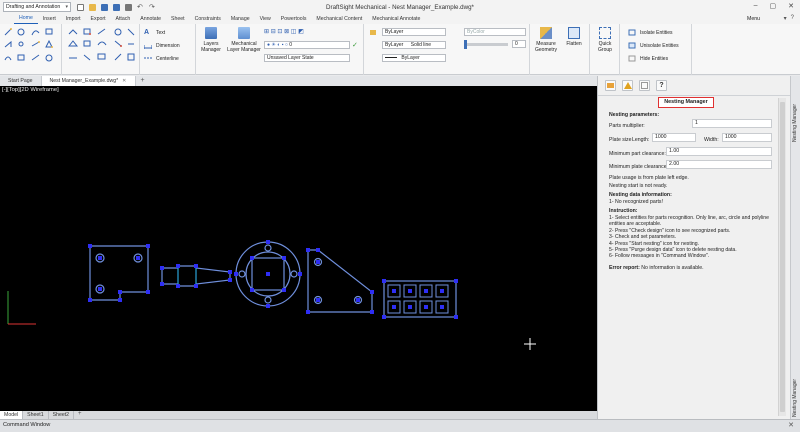  I want to click on chevron-down-icon: ▾, so click(785, 18).